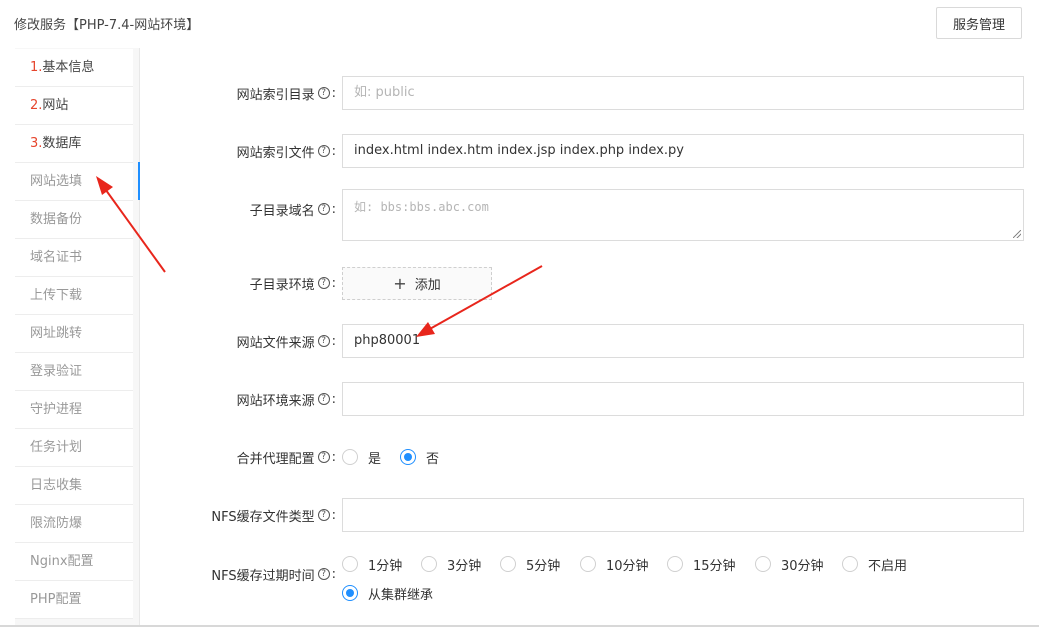  Describe the element at coordinates (292, 210) in the screenshot. I see `subdir-domain-label: 子目录域名?:` at that location.